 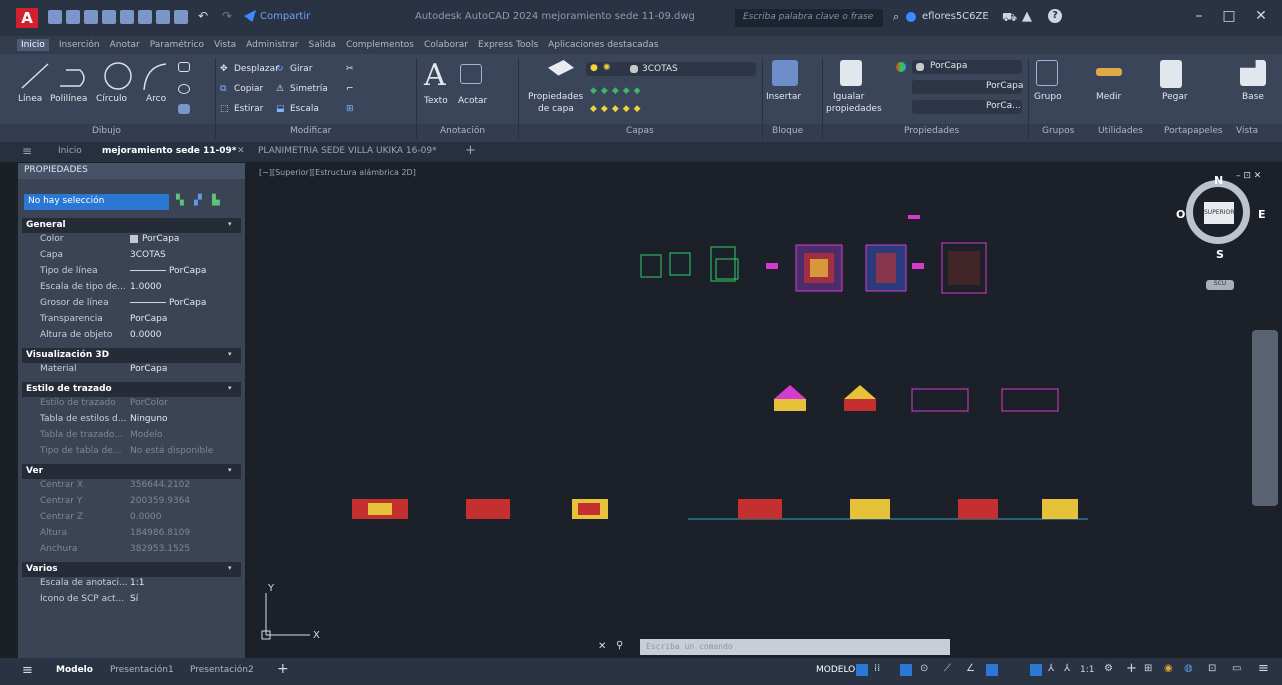 What do you see at coordinates (1036, 670) in the screenshot?
I see `lineweight-icon` at bounding box center [1036, 670].